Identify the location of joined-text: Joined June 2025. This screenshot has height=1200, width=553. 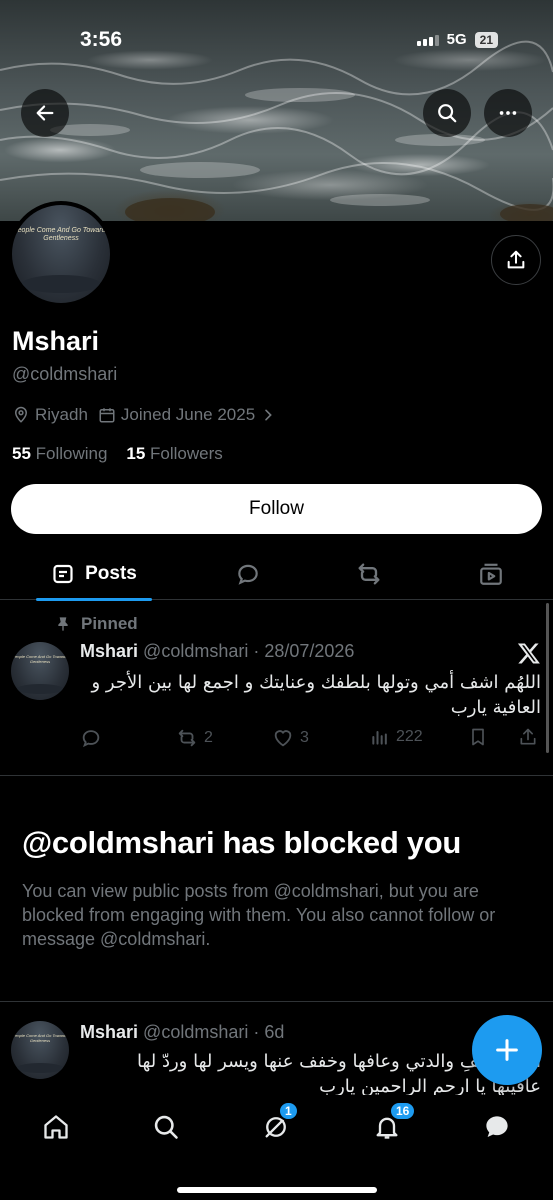
(188, 414).